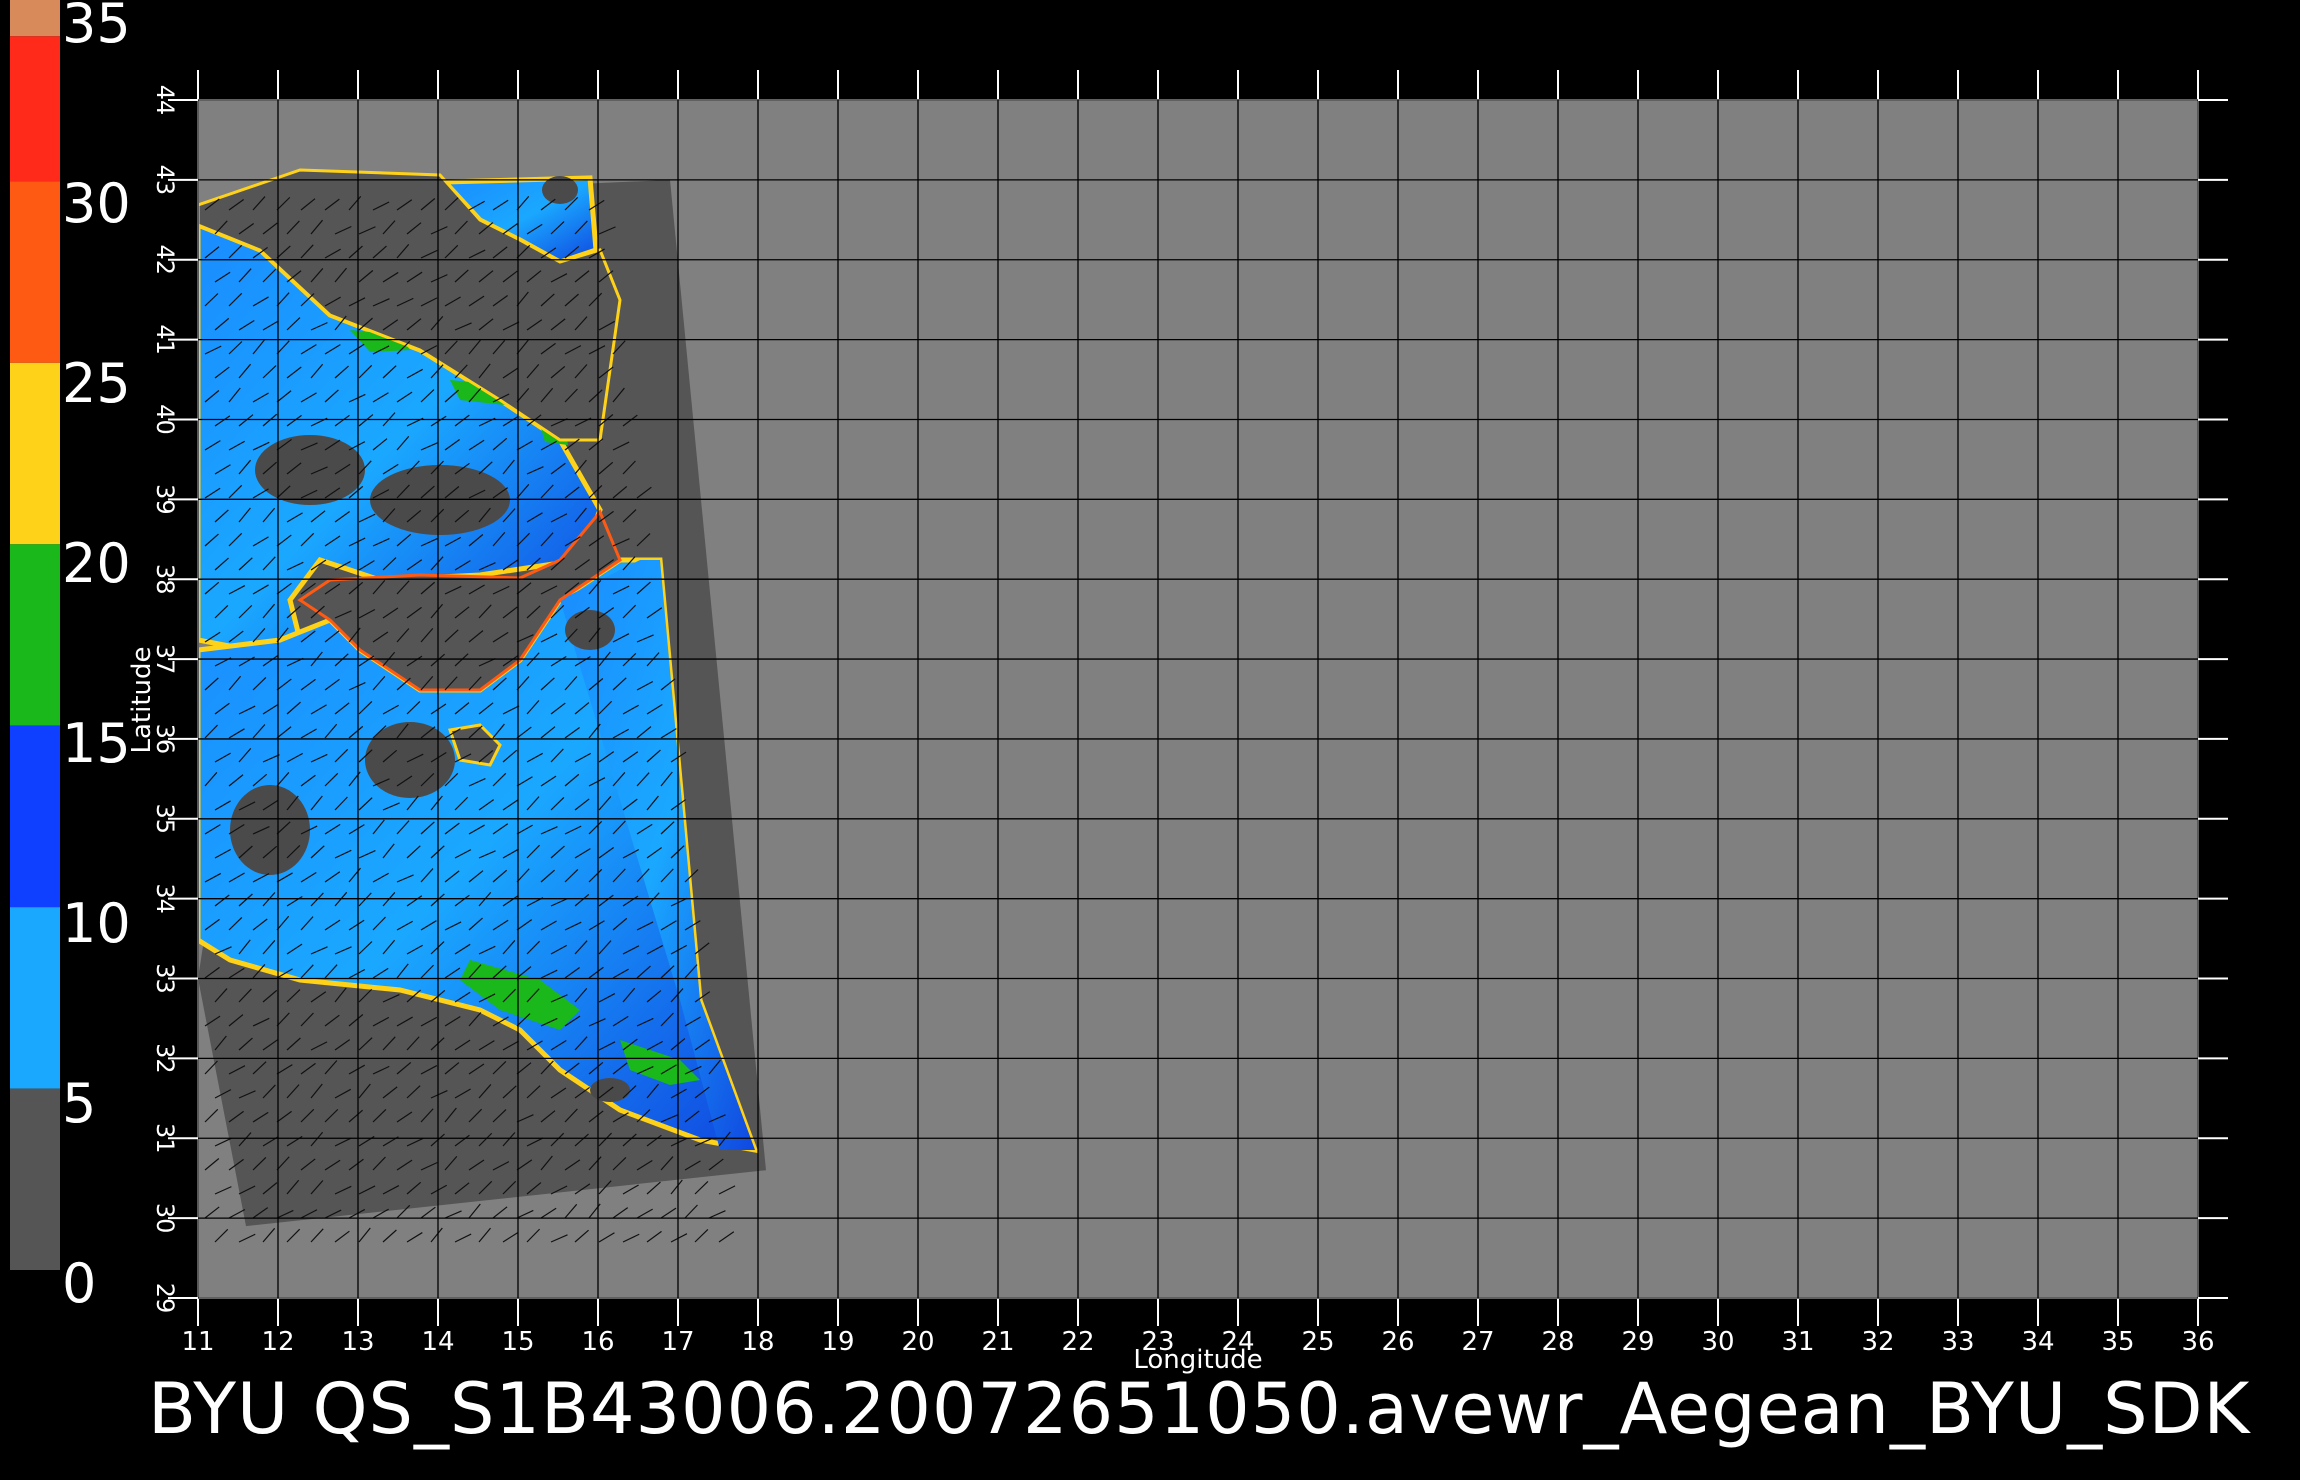 This screenshot has height=1480, width=2300. Describe the element at coordinates (2037, 1342) in the screenshot. I see `lon-tick-34: 34` at that location.